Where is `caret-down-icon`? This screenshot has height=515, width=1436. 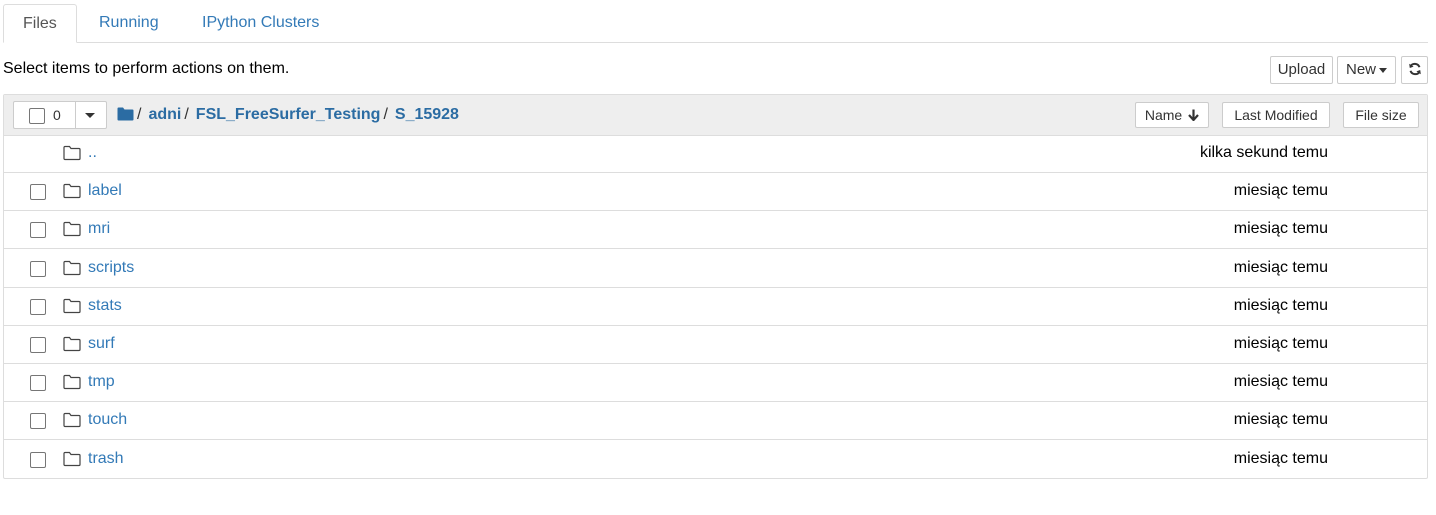
caret-down-icon is located at coordinates (1383, 70).